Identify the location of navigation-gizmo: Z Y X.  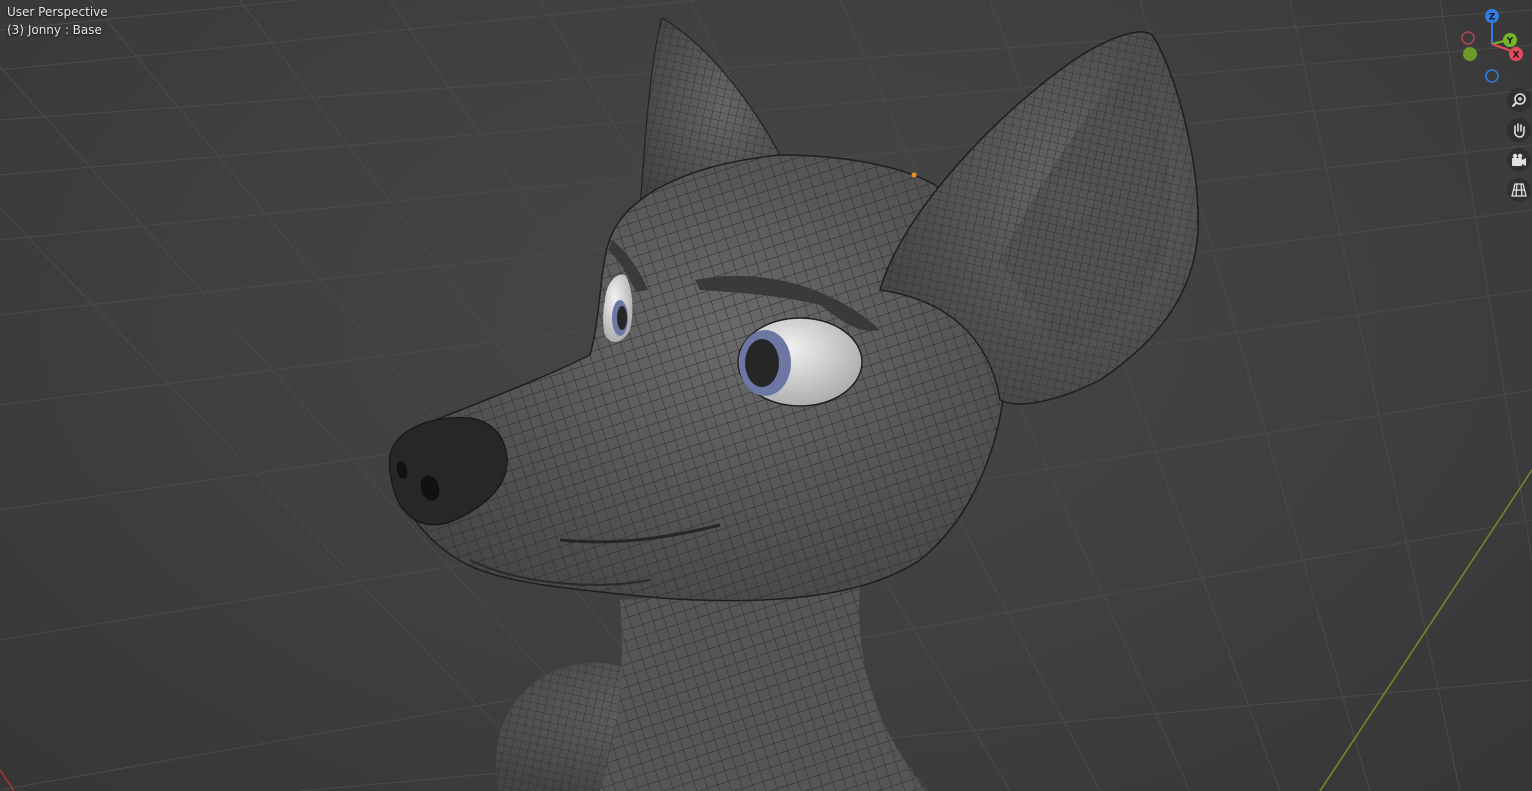
(1492, 44).